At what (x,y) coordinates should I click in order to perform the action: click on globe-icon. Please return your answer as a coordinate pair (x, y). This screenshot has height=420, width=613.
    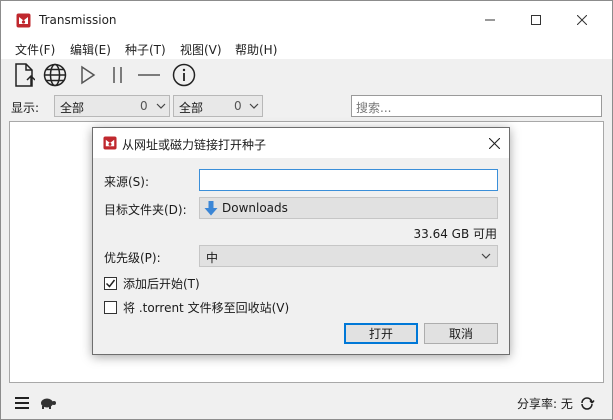
    Looking at the image, I should click on (55, 75).